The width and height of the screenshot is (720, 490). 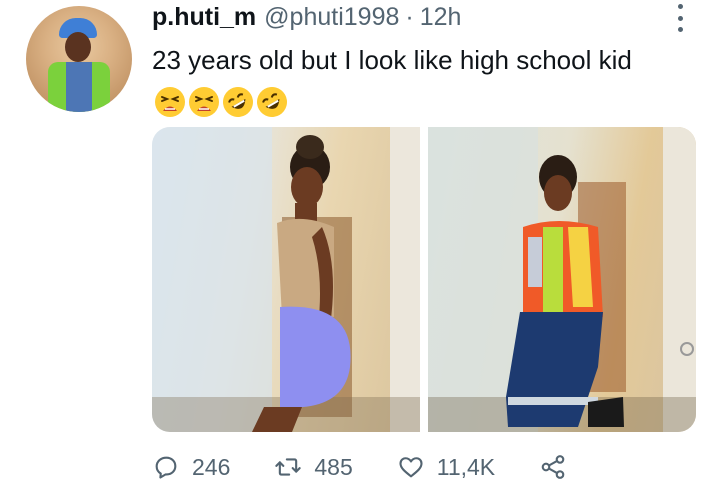 I want to click on tweet-time: 12h, so click(x=441, y=17).